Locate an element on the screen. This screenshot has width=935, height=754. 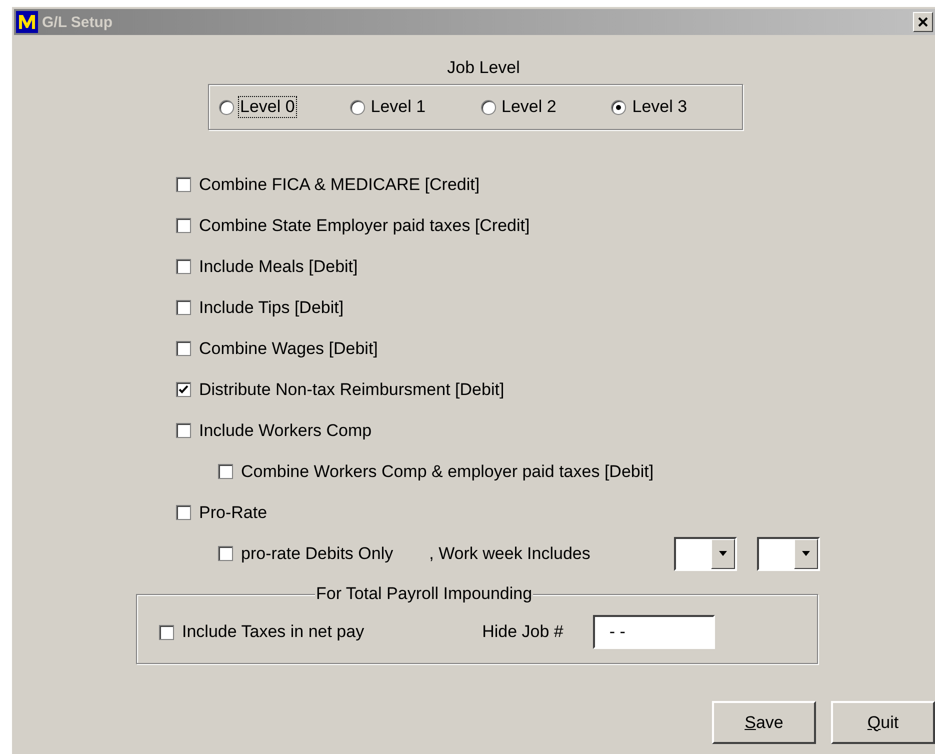
radio-label: Level 2 is located at coordinates (529, 107).